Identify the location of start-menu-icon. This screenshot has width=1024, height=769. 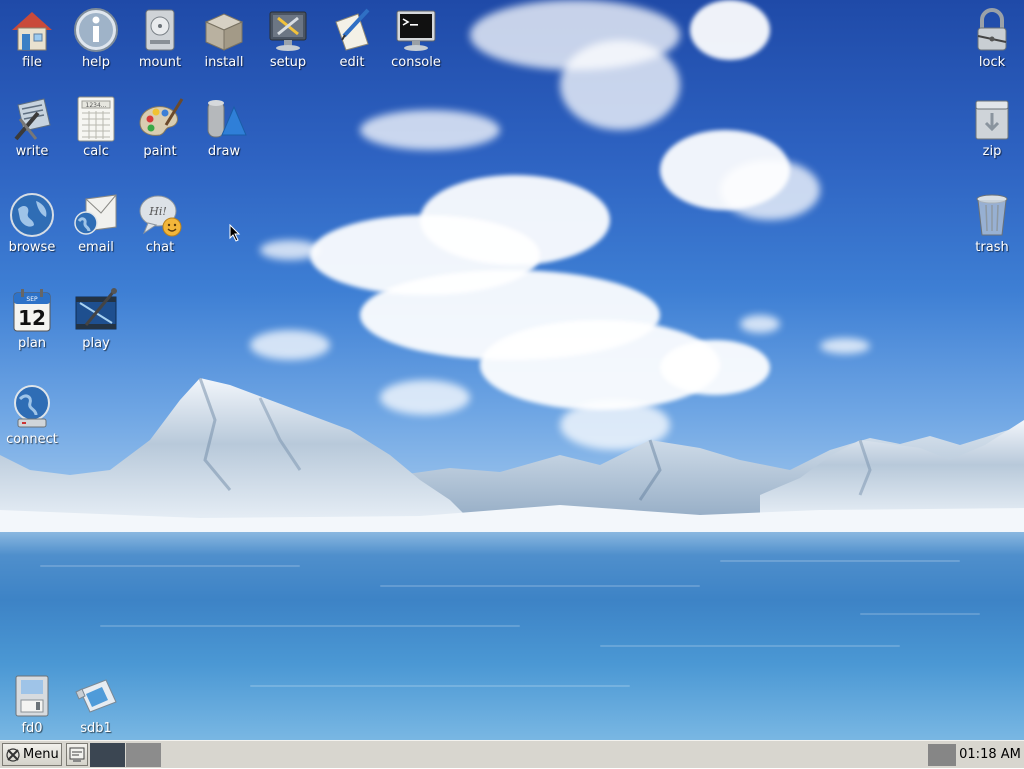
(13, 754).